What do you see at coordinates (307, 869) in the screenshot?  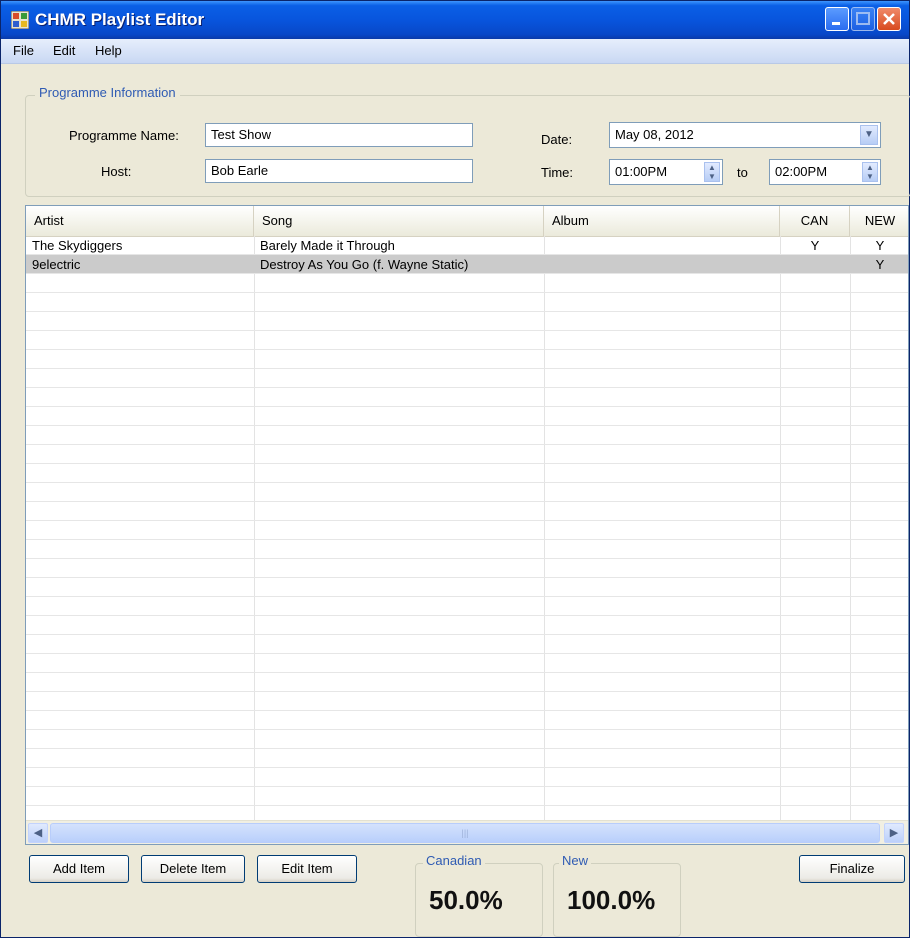 I see `edit-item-button: Edit Item` at bounding box center [307, 869].